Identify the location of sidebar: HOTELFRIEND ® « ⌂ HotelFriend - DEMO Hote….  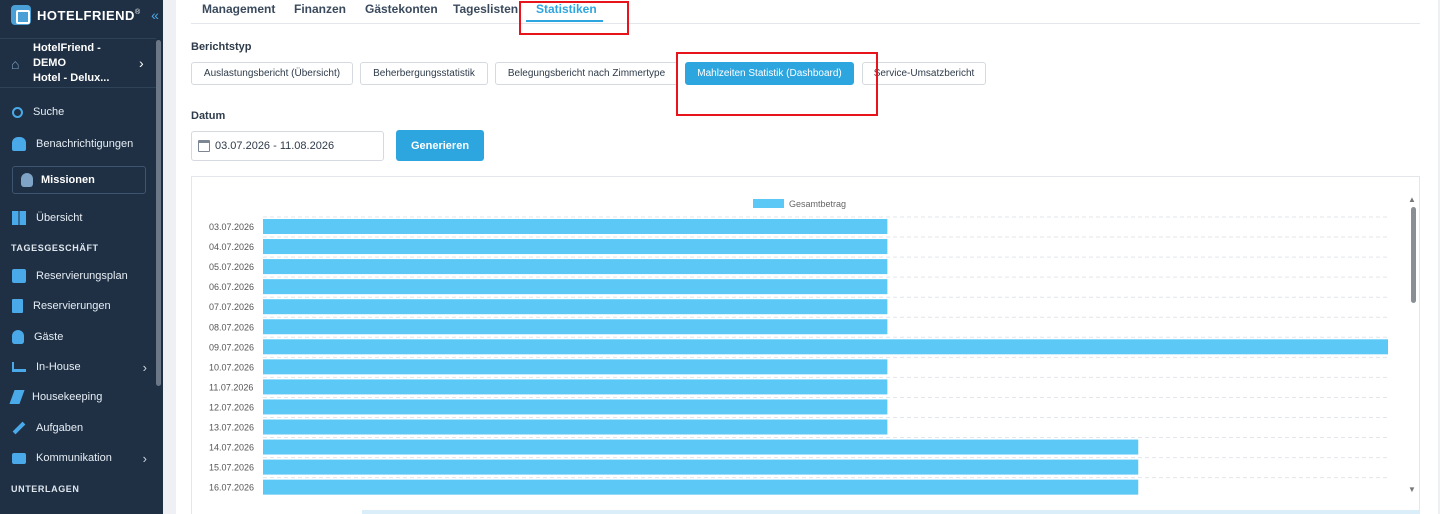
(81, 257).